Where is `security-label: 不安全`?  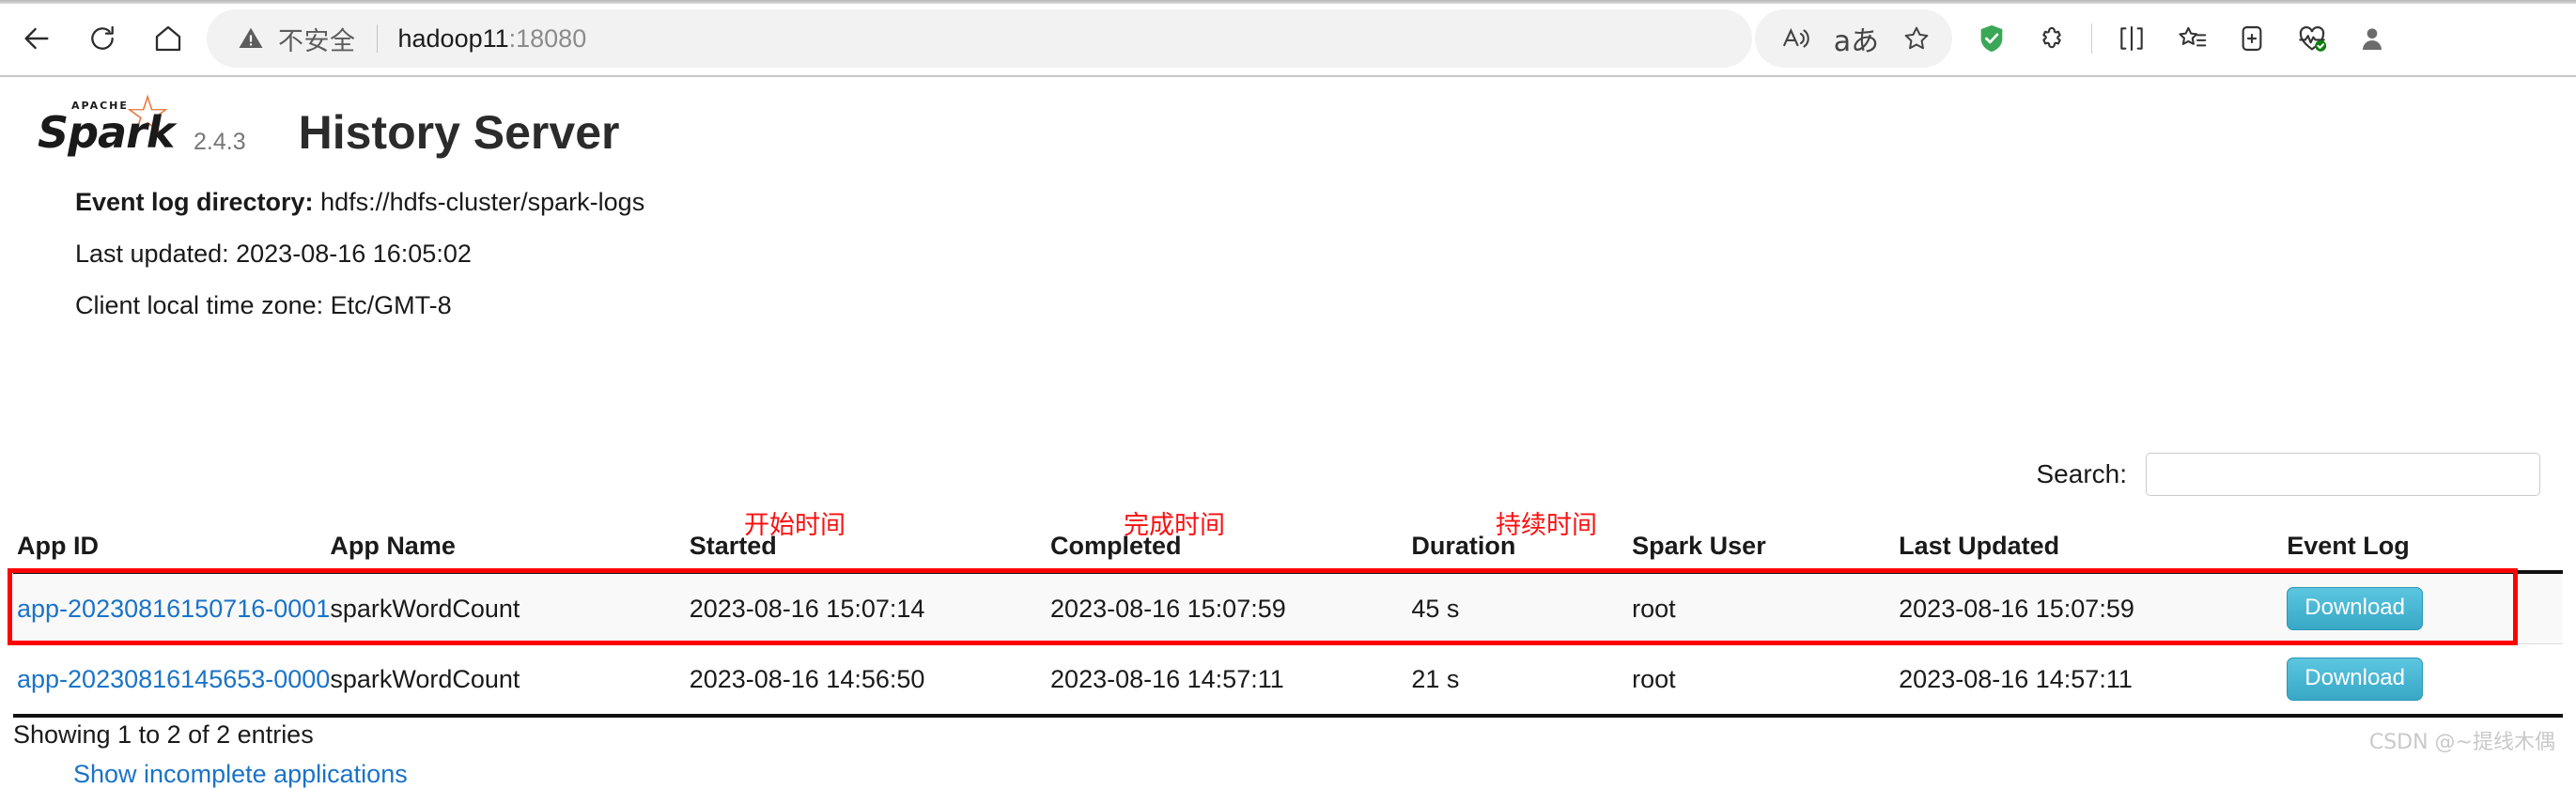
security-label: 不安全 is located at coordinates (317, 41).